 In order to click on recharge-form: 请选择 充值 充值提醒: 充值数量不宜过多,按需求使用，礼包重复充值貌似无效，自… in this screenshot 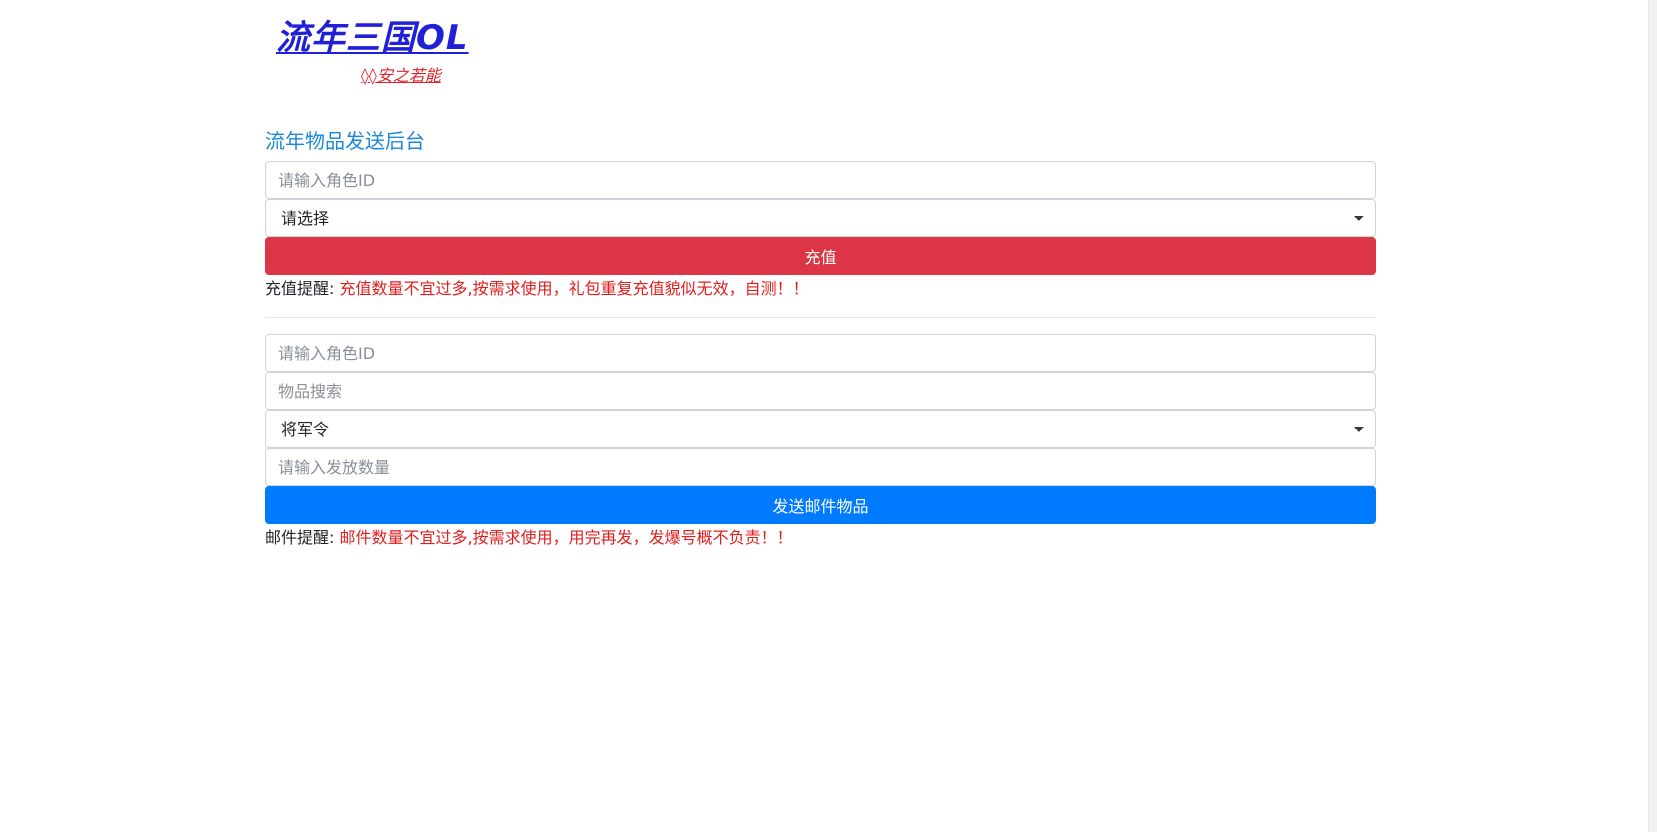, I will do `click(820, 231)`.